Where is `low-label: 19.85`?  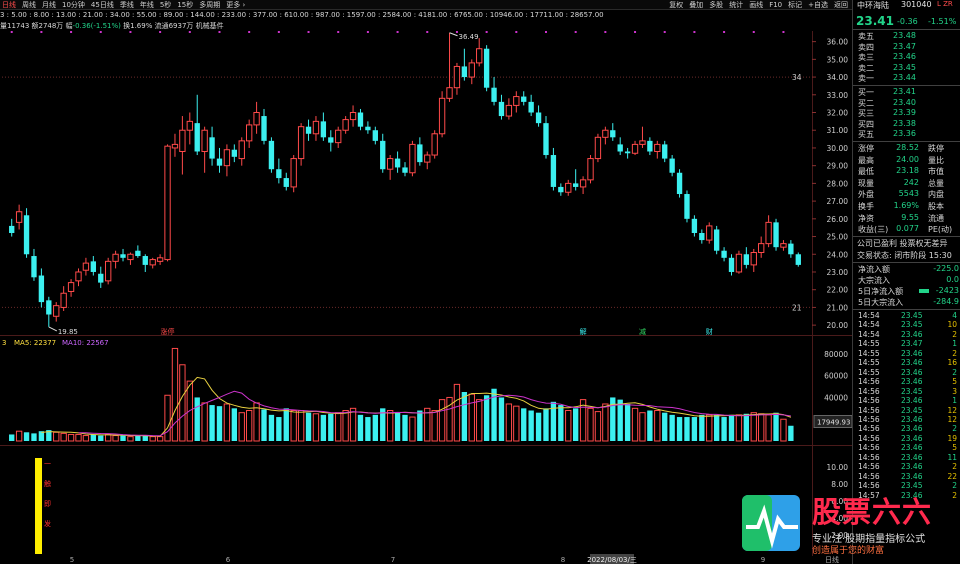
low-label: 19.85 is located at coordinates (68, 332).